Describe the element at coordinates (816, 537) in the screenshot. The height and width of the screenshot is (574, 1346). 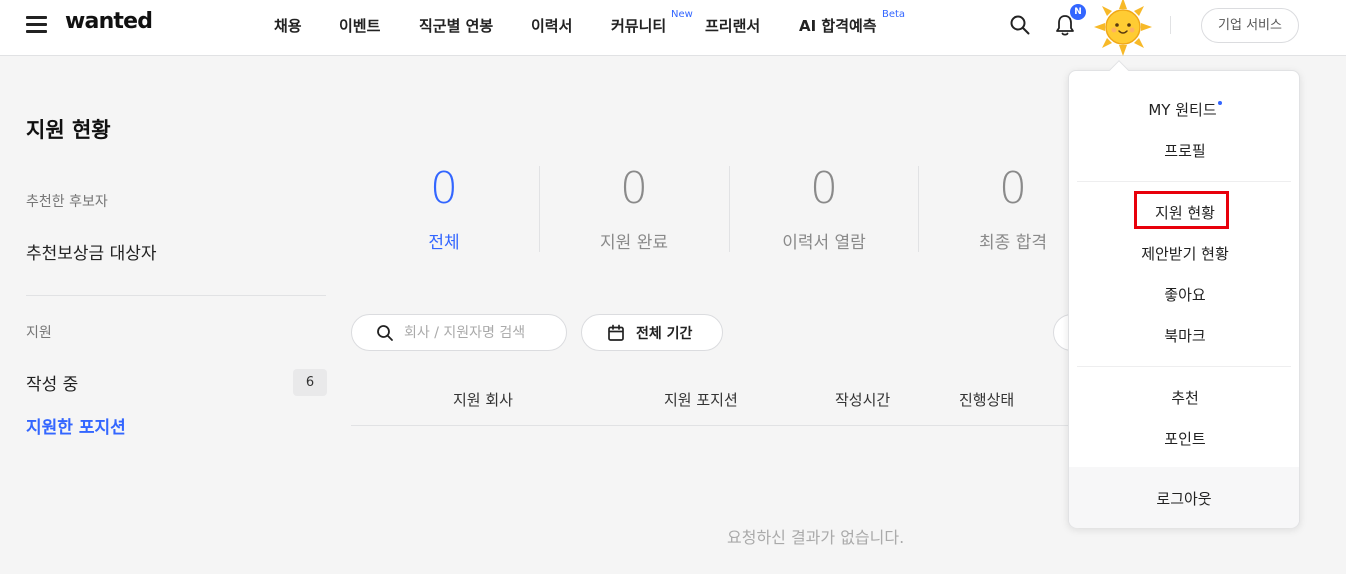
I see `empty-result-message: 요청하신 결과가 없습니다.` at that location.